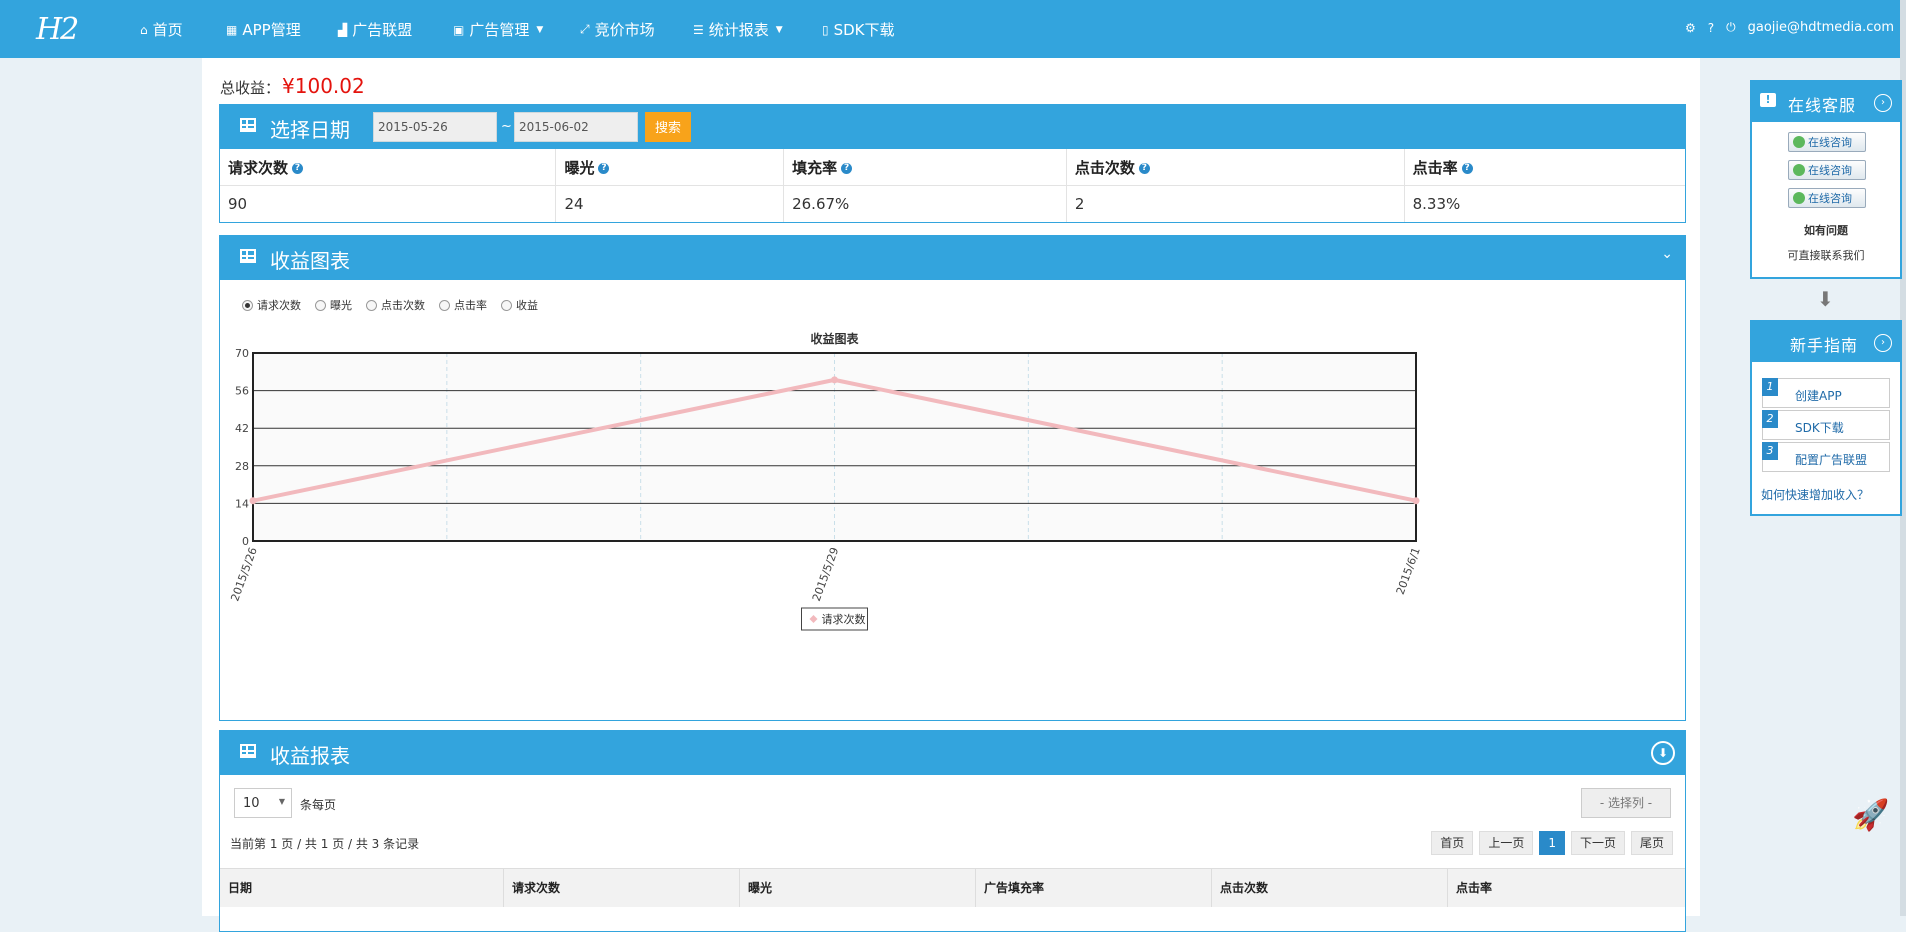  What do you see at coordinates (242, 503) in the screenshot?
I see `y-tick-label: 14` at bounding box center [242, 503].